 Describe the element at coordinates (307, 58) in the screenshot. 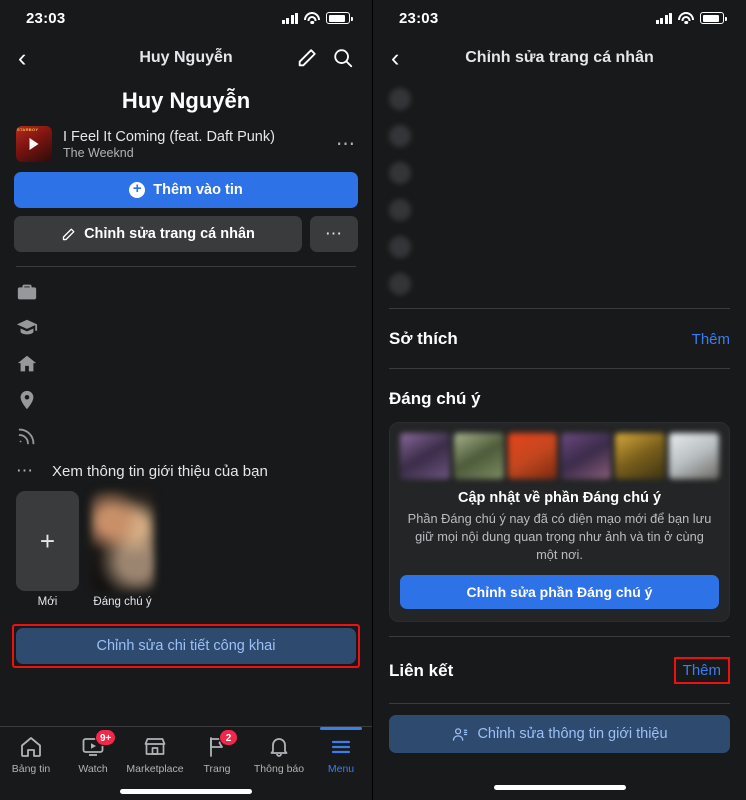

I see `pencil-icon` at that location.